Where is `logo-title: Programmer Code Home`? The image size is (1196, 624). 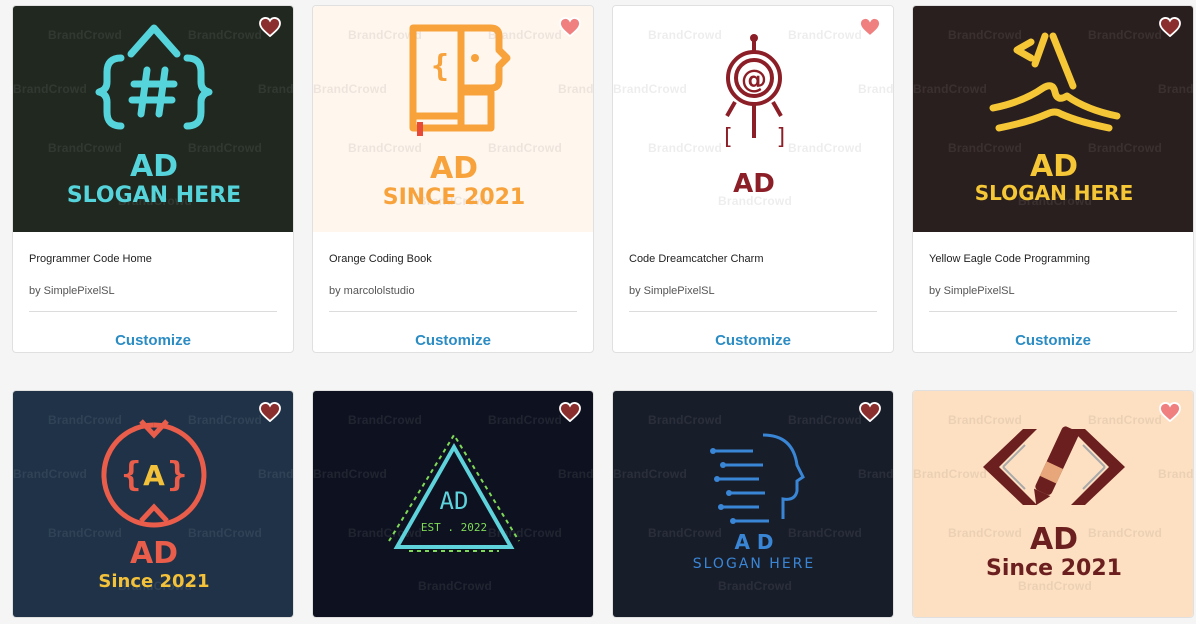
logo-title: Programmer Code Home is located at coordinates (153, 260).